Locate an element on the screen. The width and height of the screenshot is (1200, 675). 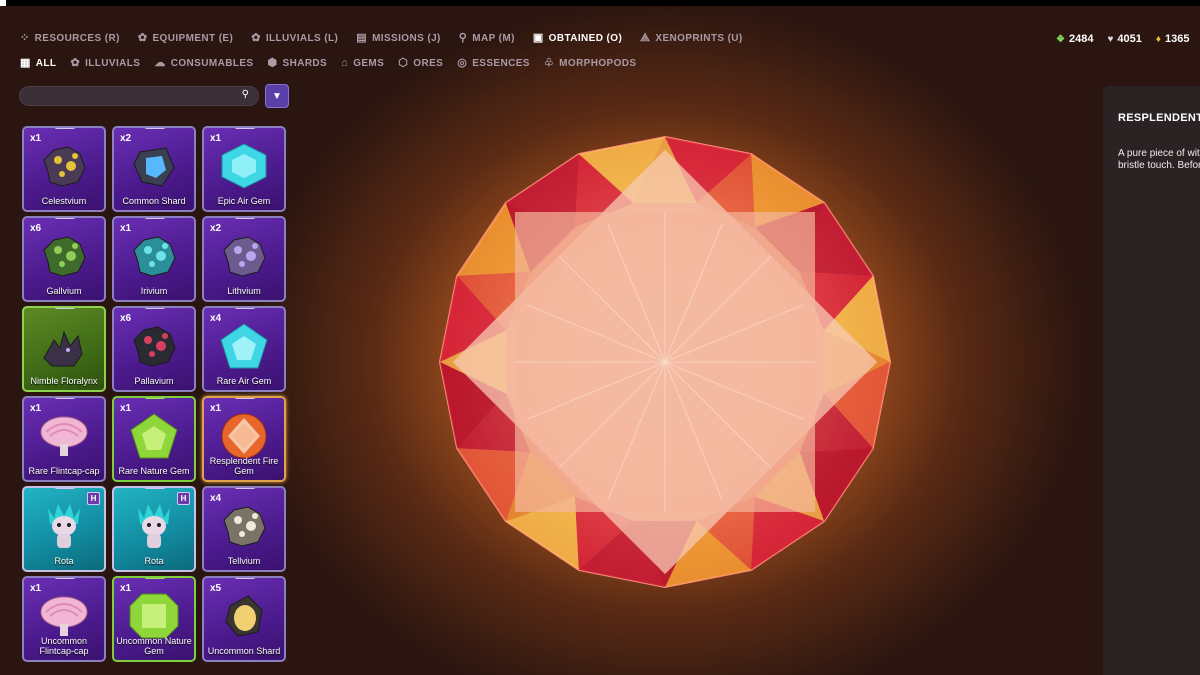
inventory-item-uncommon-shard: x5 Uncommon Shard is located at coordinates (244, 619).